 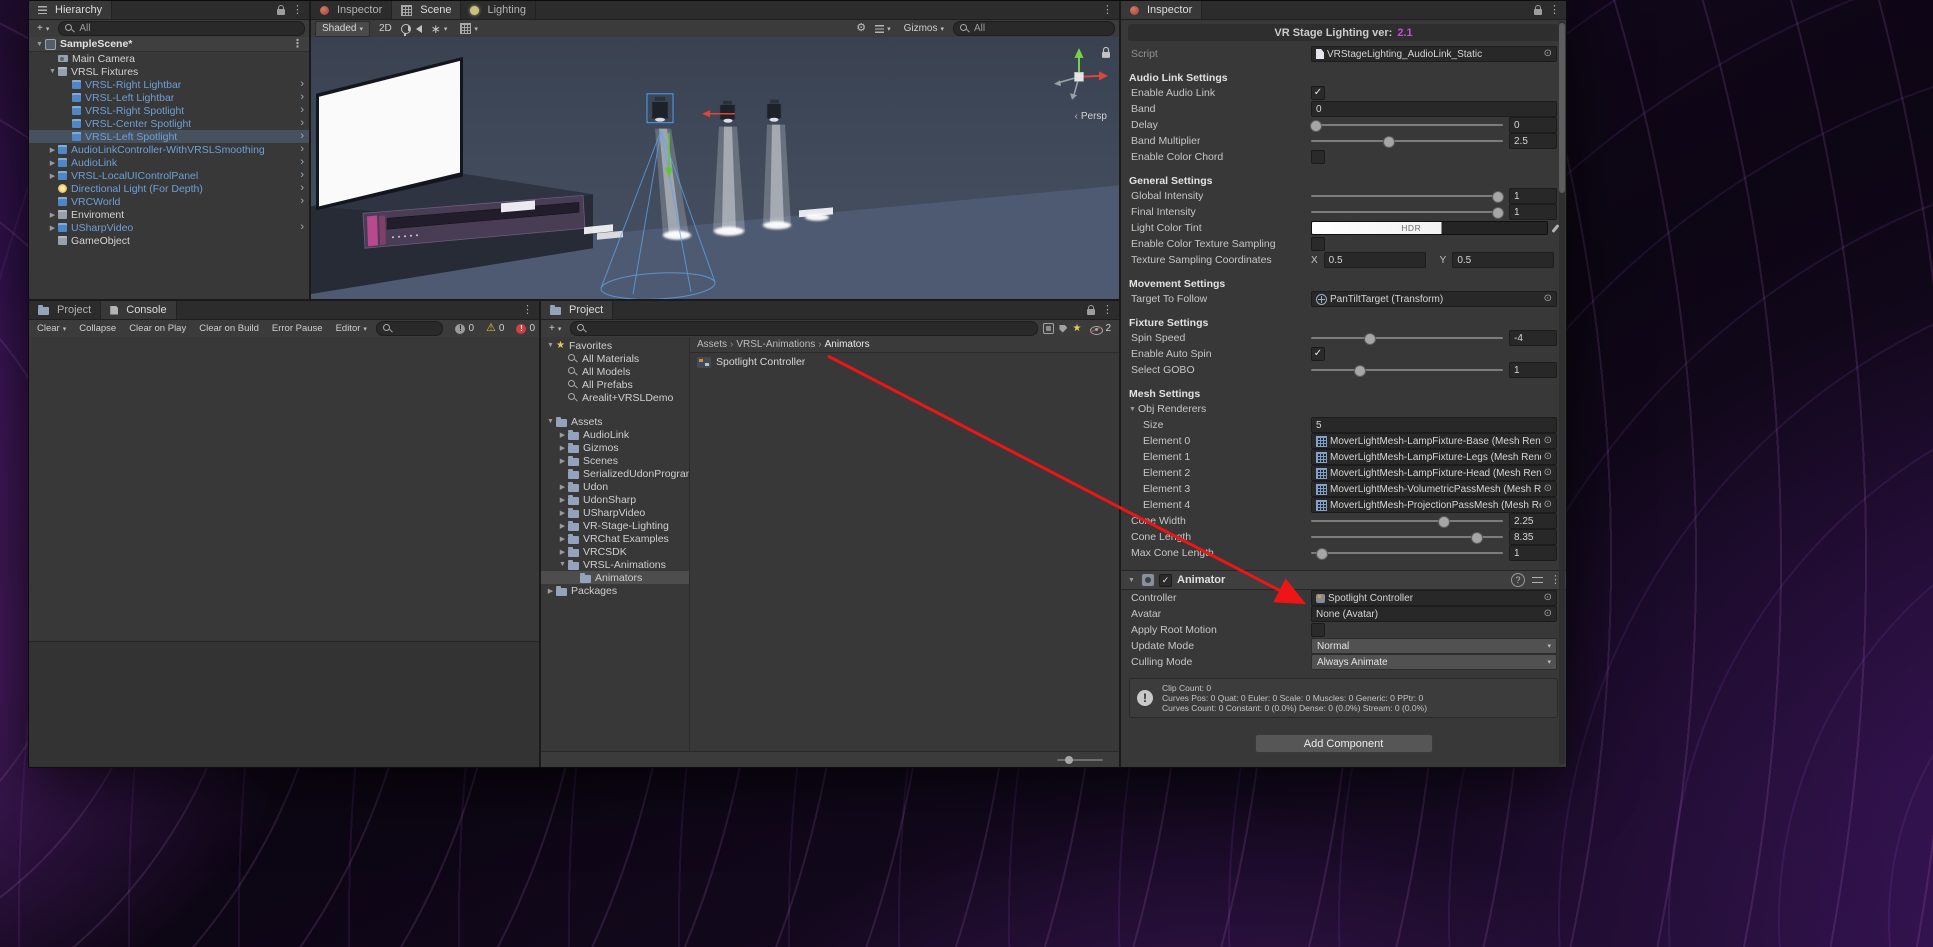 I want to click on project-tree-item-assets: Assets, so click(x=615, y=421).